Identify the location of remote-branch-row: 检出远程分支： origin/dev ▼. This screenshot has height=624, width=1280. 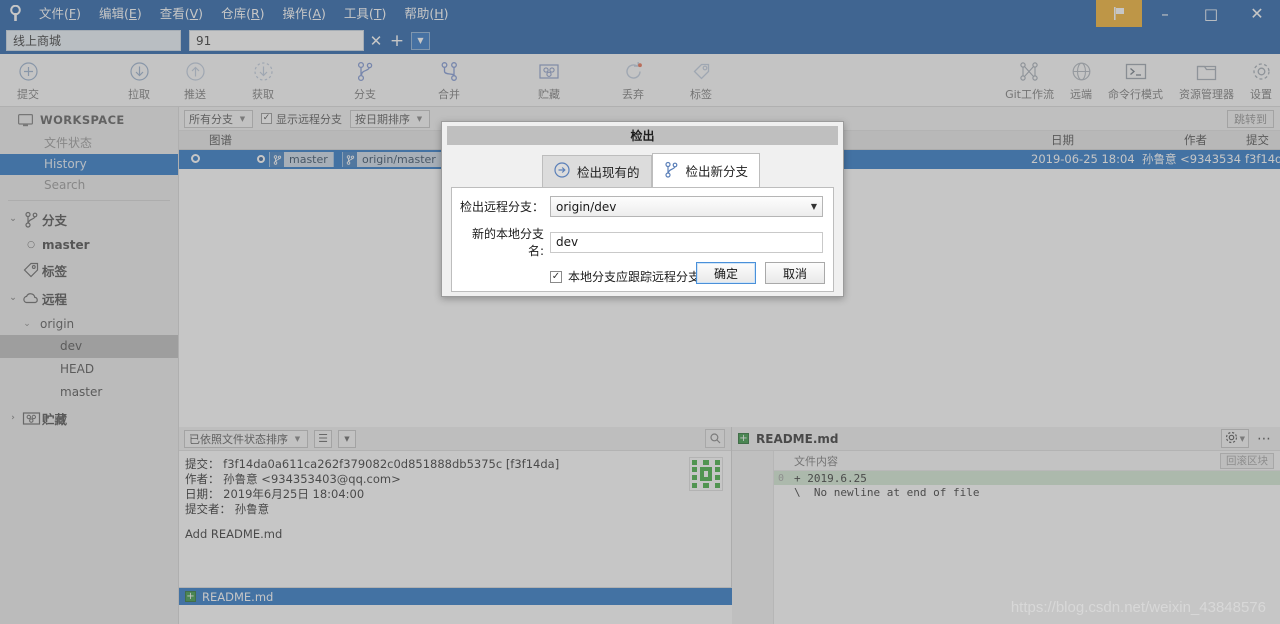
(641, 206).